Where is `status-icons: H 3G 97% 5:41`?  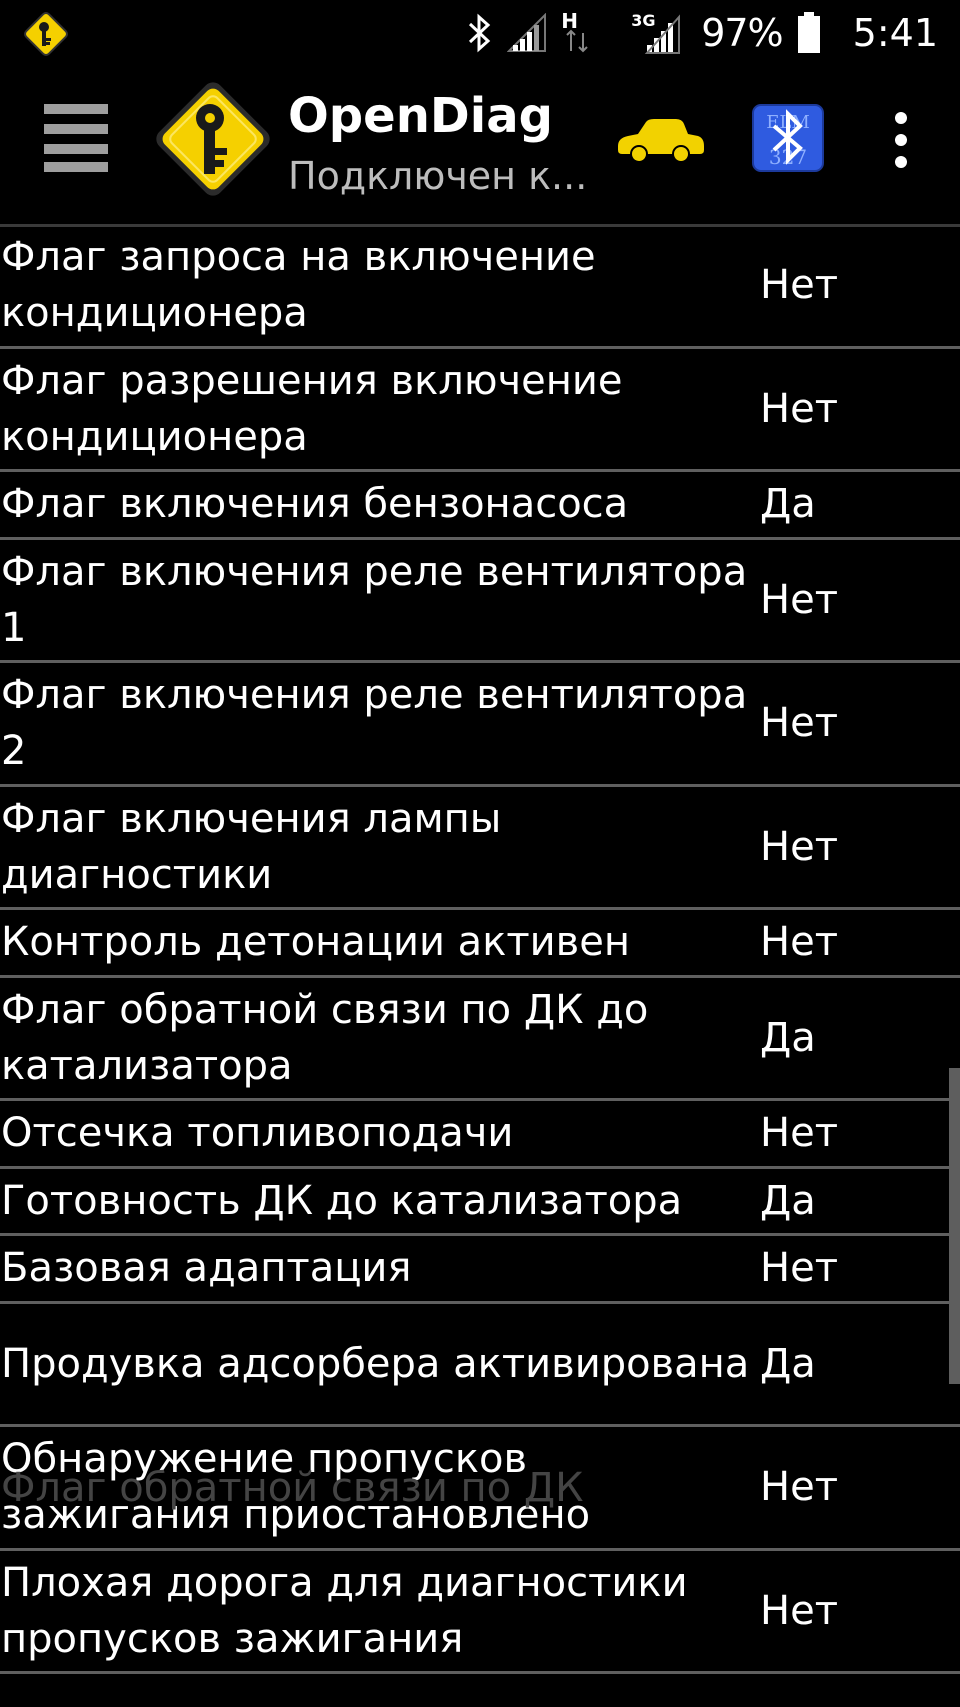 status-icons: H 3G 97% 5:41 is located at coordinates (702, 33).